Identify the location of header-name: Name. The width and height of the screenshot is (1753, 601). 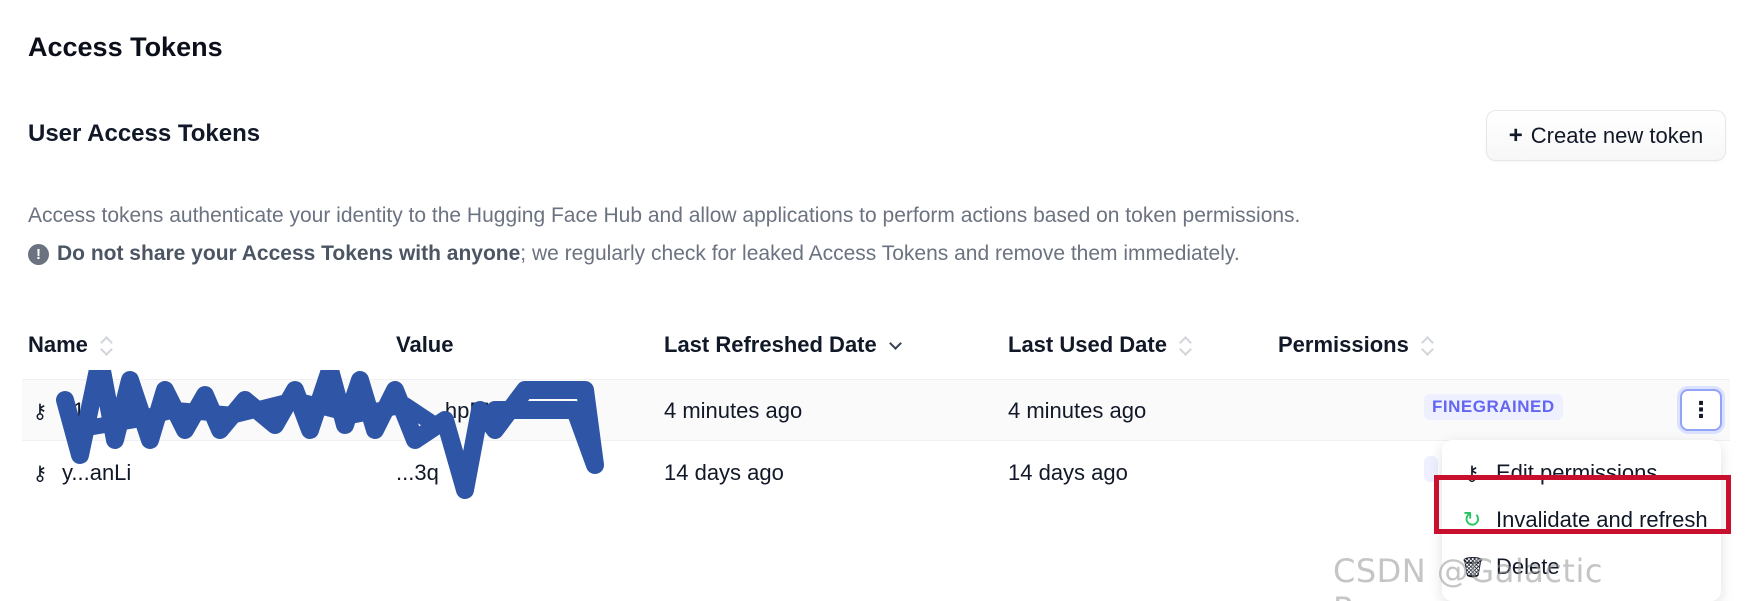
(70, 345).